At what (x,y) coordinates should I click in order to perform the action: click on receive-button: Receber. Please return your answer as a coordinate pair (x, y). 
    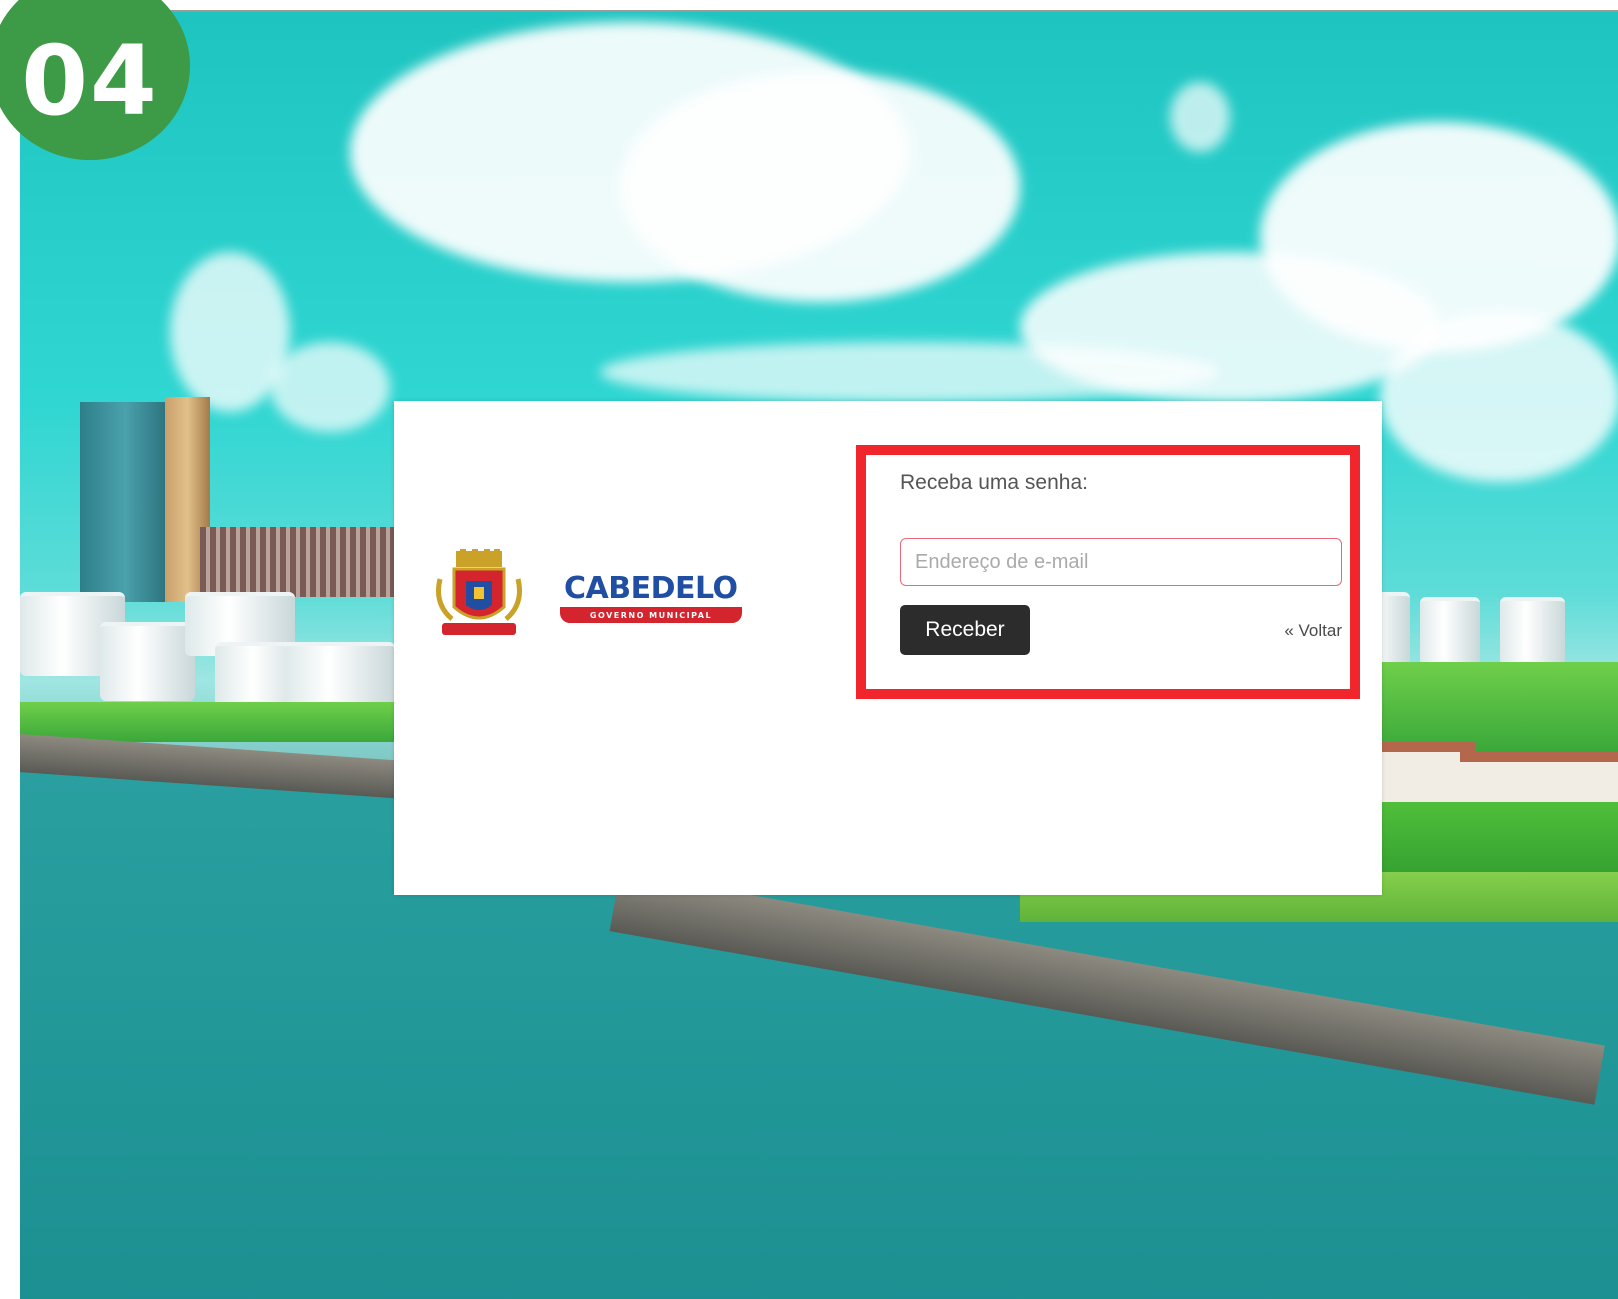
    Looking at the image, I should click on (965, 630).